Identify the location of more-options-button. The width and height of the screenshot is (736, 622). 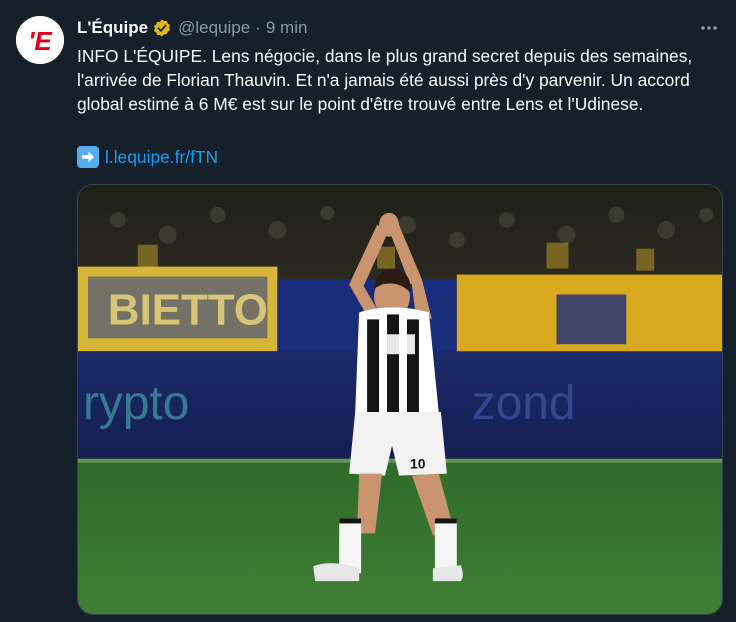
(709, 28).